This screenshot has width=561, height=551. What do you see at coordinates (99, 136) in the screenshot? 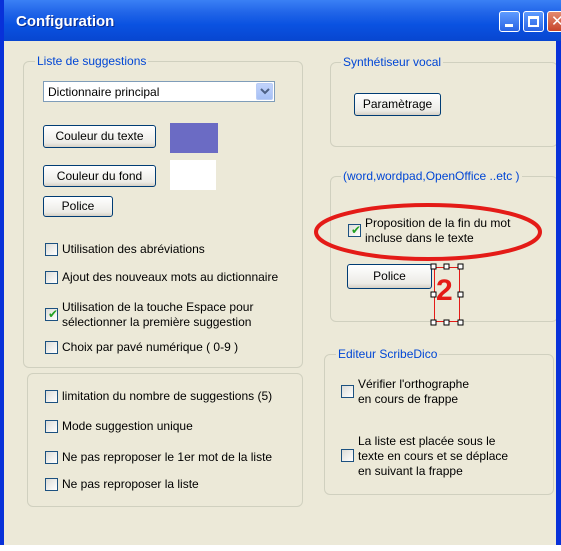
I see `text-color-button: Couleur du texte` at bounding box center [99, 136].